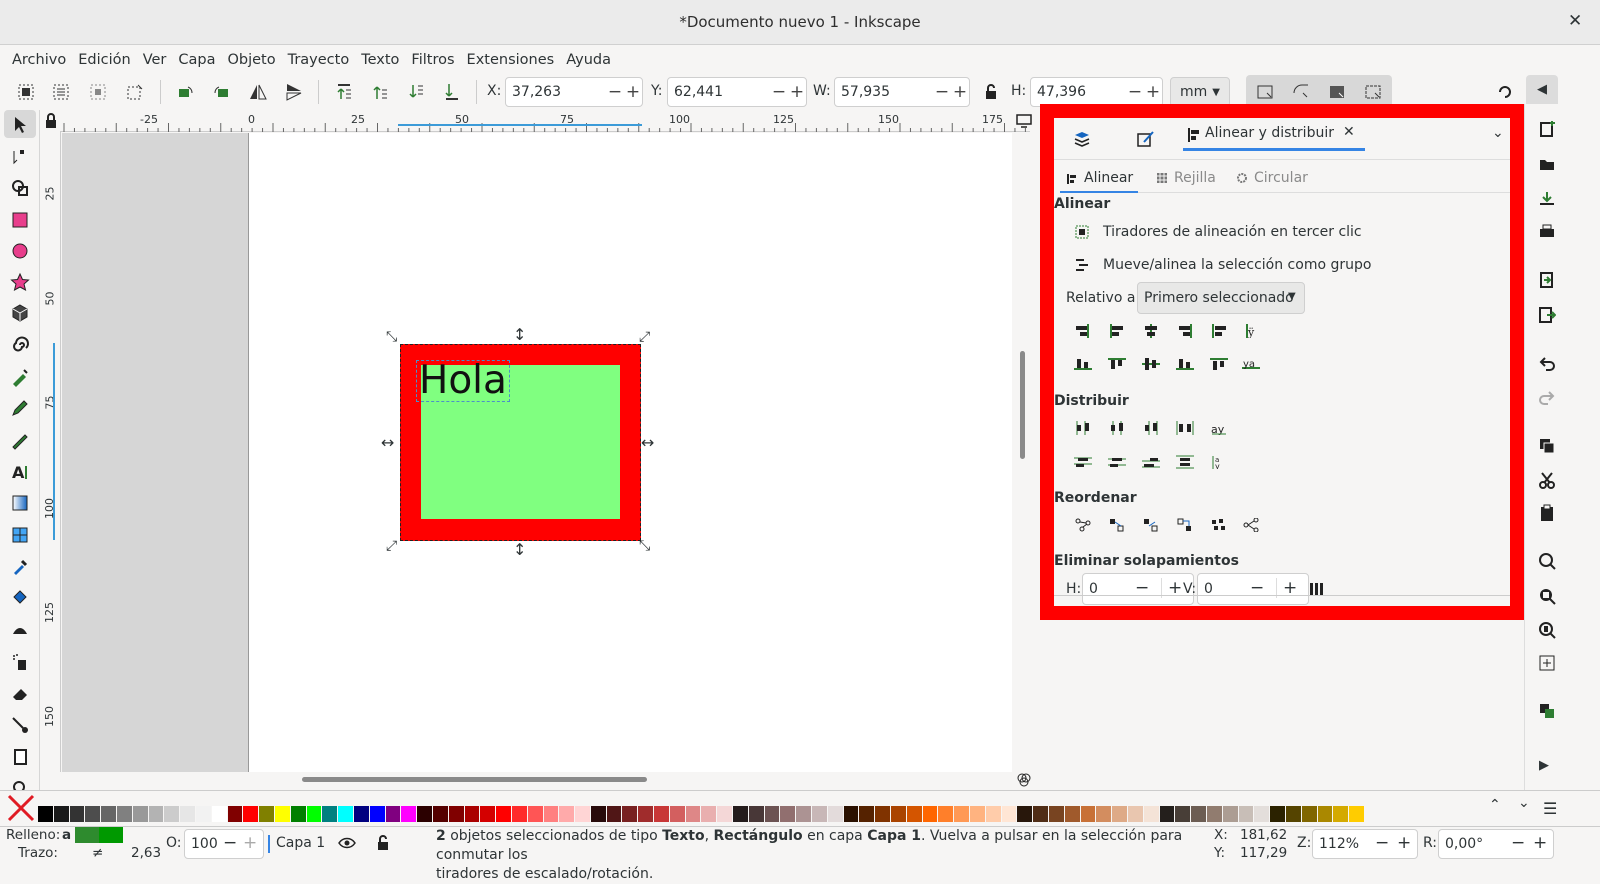 The width and height of the screenshot is (1600, 884). I want to click on rotate-ccw-icon, so click(185, 92).